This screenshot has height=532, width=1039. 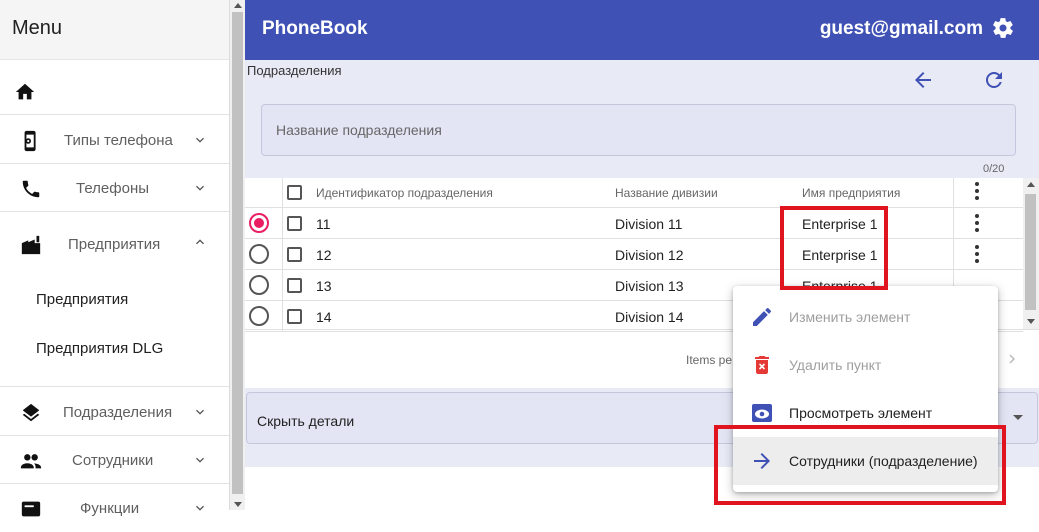 What do you see at coordinates (294, 192) in the screenshot?
I see `select-all-checkbox` at bounding box center [294, 192].